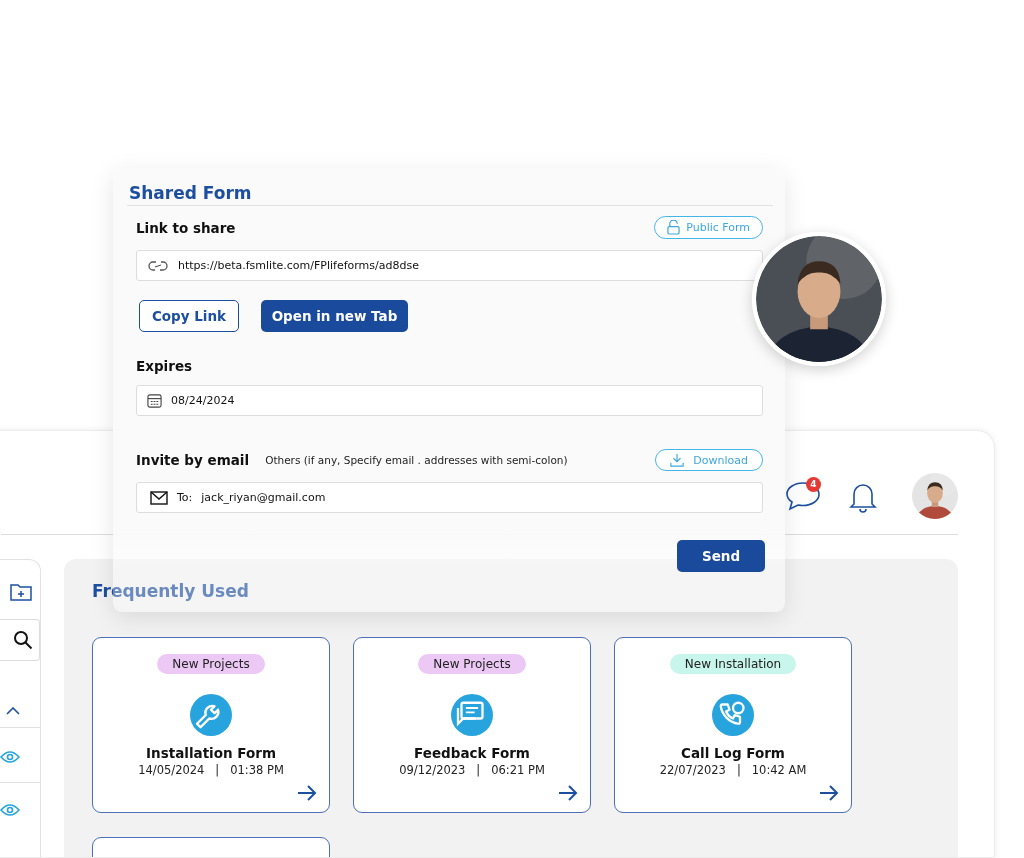 The width and height of the screenshot is (1024, 858). I want to click on link-field: https://beta.fsmlite.com/FPlifeforms/ad8dse, so click(449, 265).